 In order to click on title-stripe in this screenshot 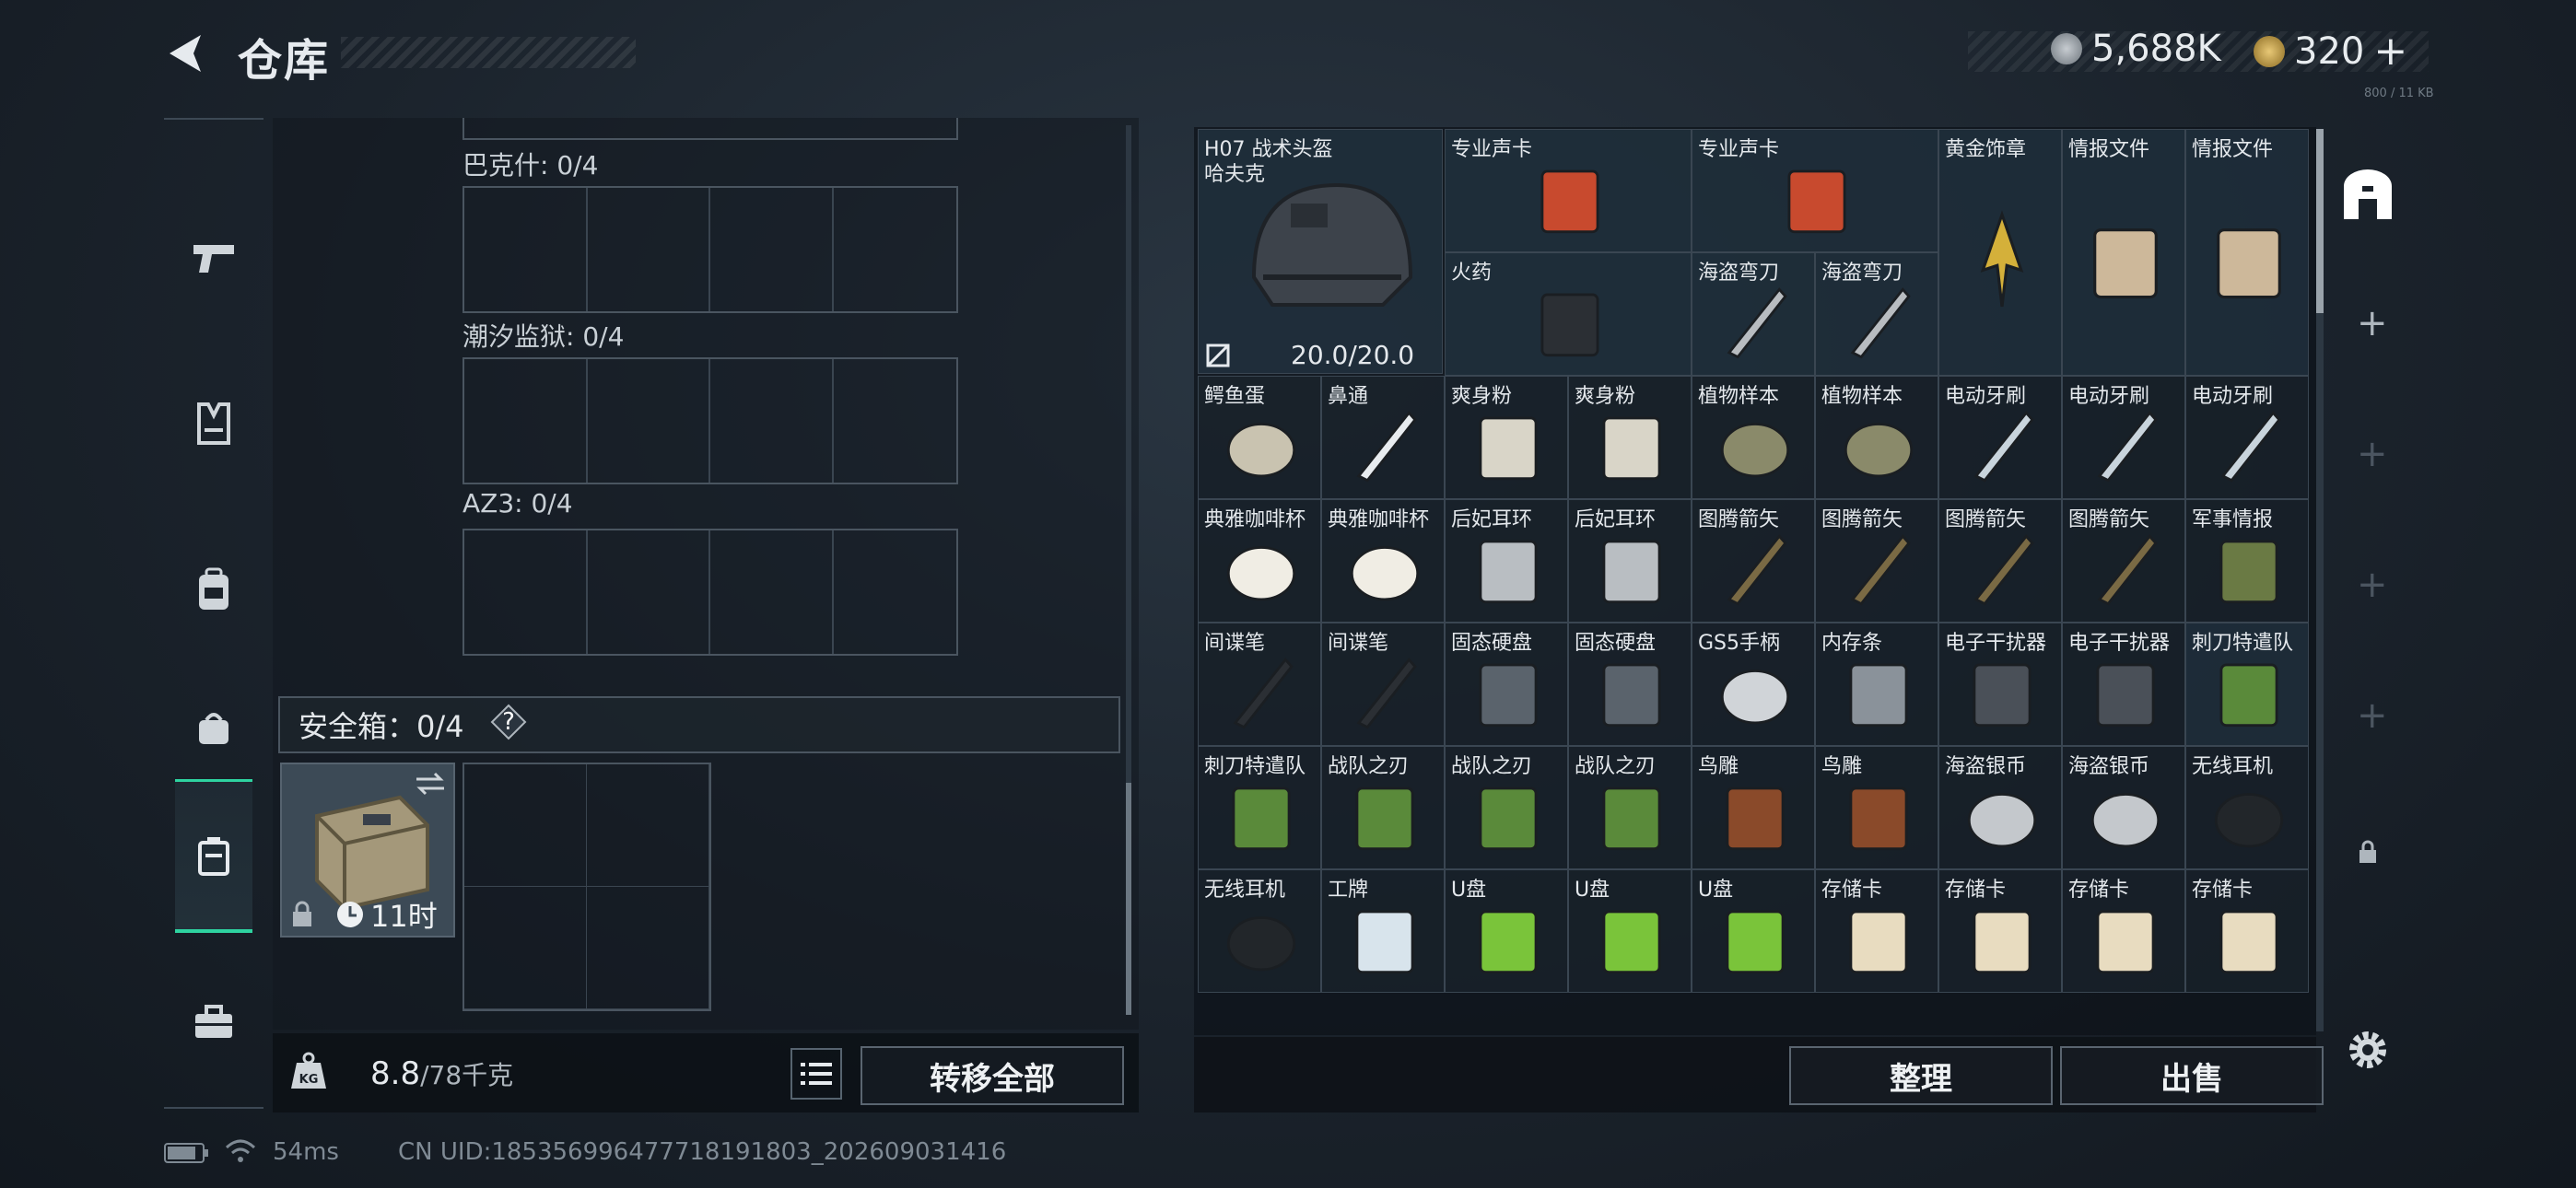, I will do `click(488, 52)`.